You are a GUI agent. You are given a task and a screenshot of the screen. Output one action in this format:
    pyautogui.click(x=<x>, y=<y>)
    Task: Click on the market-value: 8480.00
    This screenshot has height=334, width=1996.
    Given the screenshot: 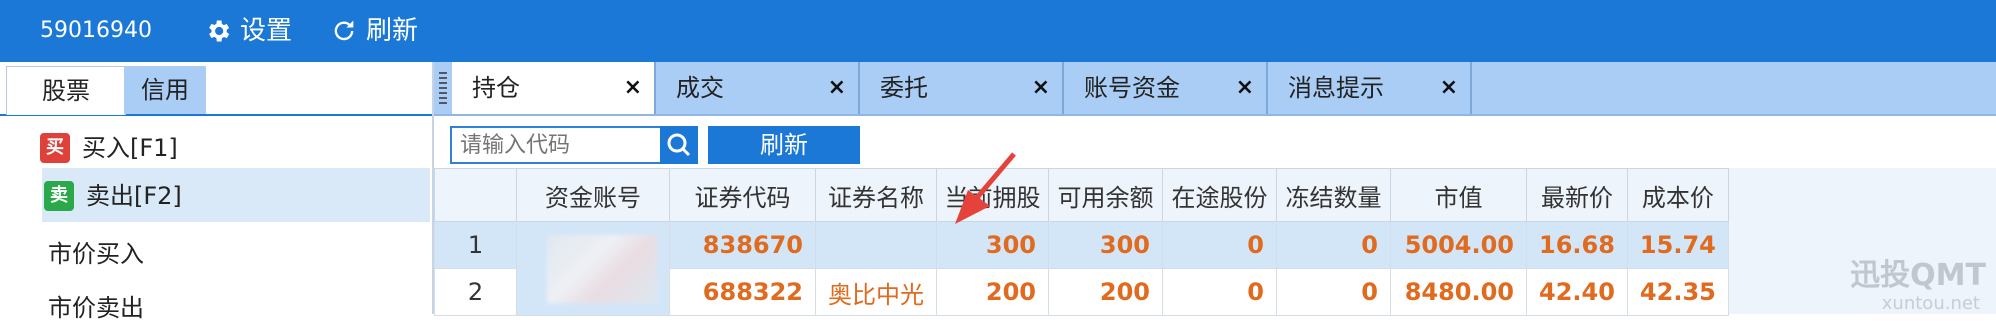 What is the action you would take?
    pyautogui.click(x=1458, y=292)
    